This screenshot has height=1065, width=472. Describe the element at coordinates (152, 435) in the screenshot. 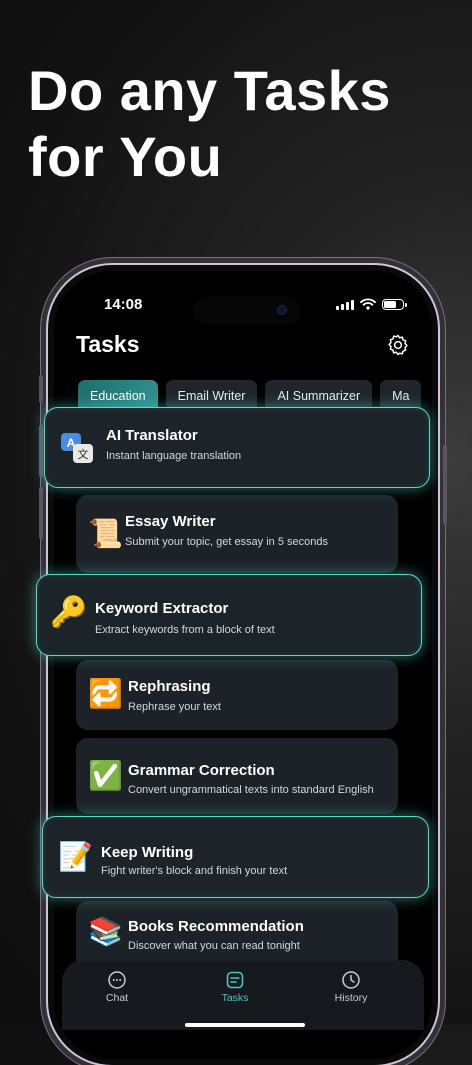

I see `task-title: AI Translator` at that location.